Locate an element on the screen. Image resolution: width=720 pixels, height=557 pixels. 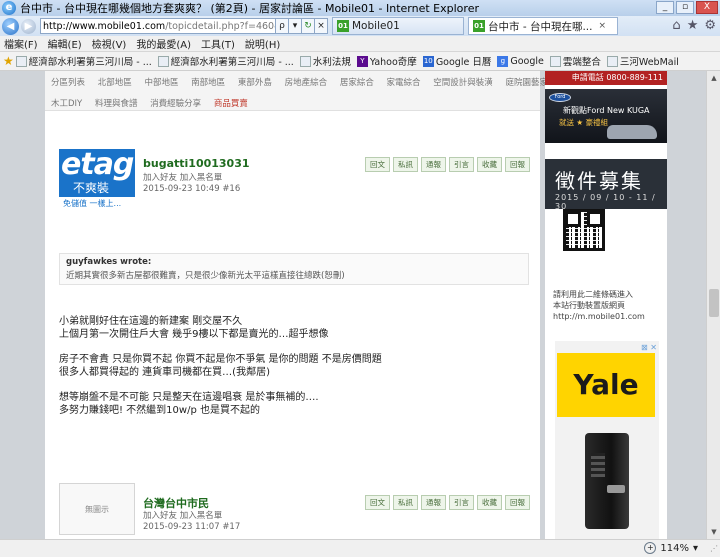
category-link: 中部地區 is located at coordinates (161, 83).